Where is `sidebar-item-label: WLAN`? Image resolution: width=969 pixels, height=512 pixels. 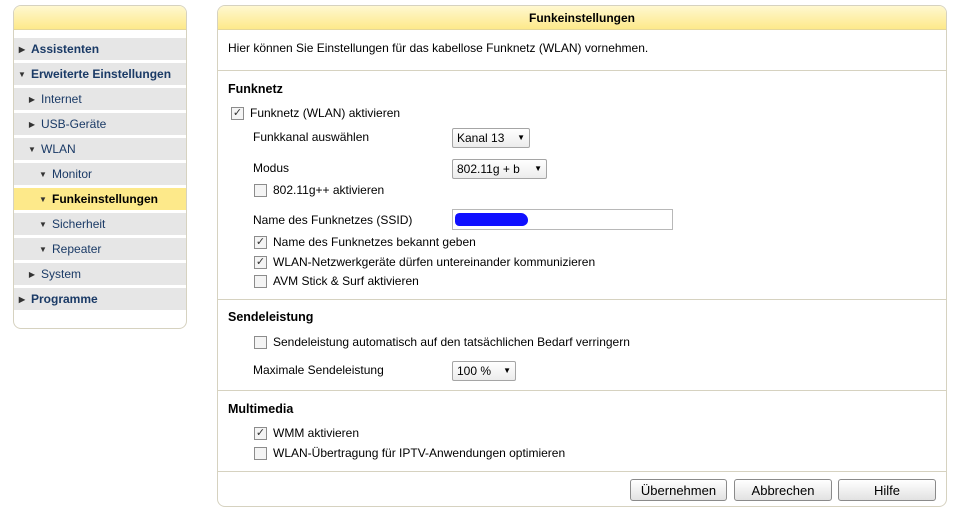 sidebar-item-label: WLAN is located at coordinates (58, 149).